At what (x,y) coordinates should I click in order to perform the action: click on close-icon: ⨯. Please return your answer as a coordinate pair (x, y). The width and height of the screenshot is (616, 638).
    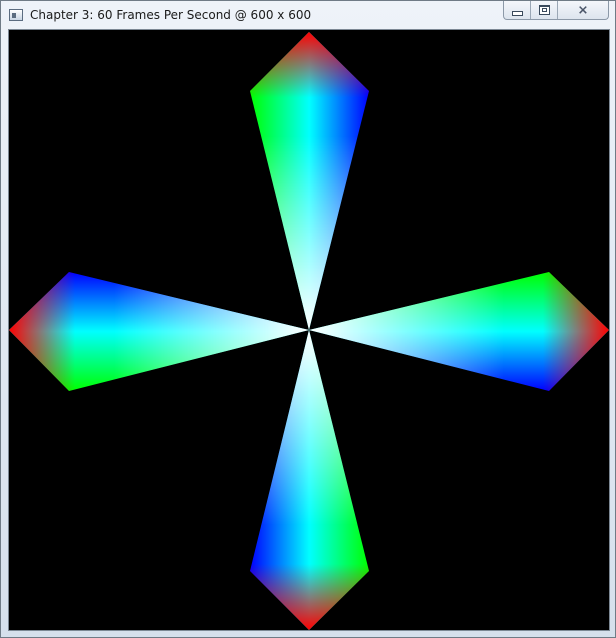
    Looking at the image, I should click on (583, 10).